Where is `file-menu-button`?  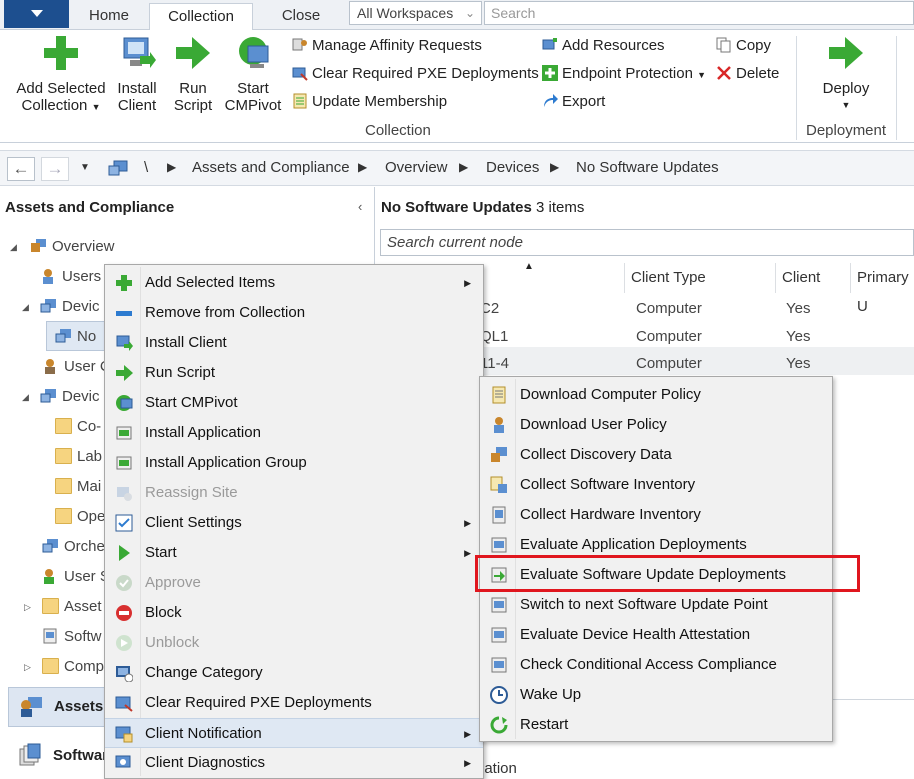
file-menu-button is located at coordinates (36, 14).